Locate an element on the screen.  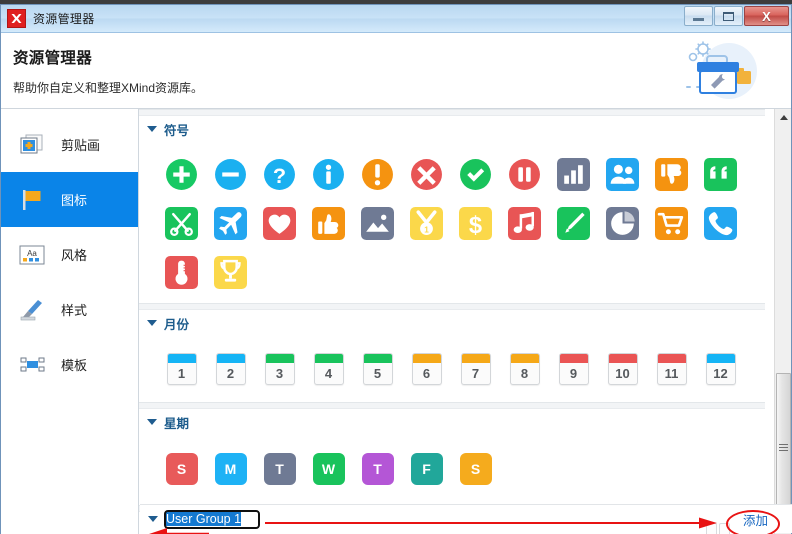
weekday-icon: F is located at coordinates (426, 469).